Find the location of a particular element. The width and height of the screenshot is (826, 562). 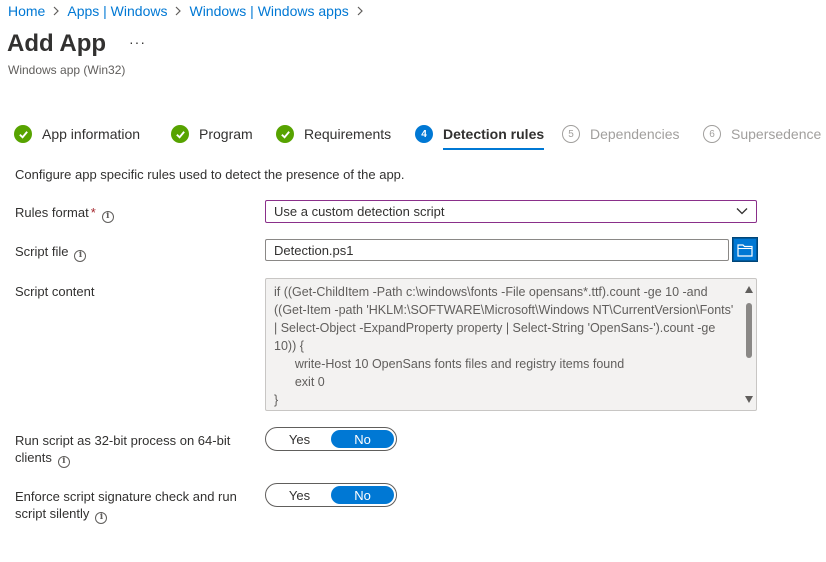

folder-icon is located at coordinates (745, 250).